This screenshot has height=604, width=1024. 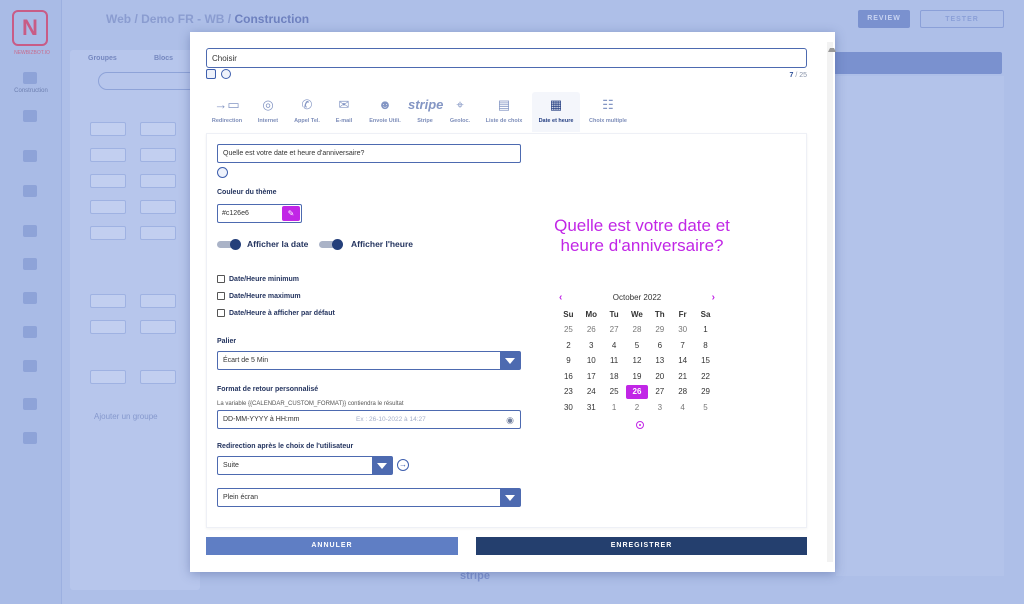 What do you see at coordinates (705, 377) in the screenshot?
I see `calendar-day: 22` at bounding box center [705, 377].